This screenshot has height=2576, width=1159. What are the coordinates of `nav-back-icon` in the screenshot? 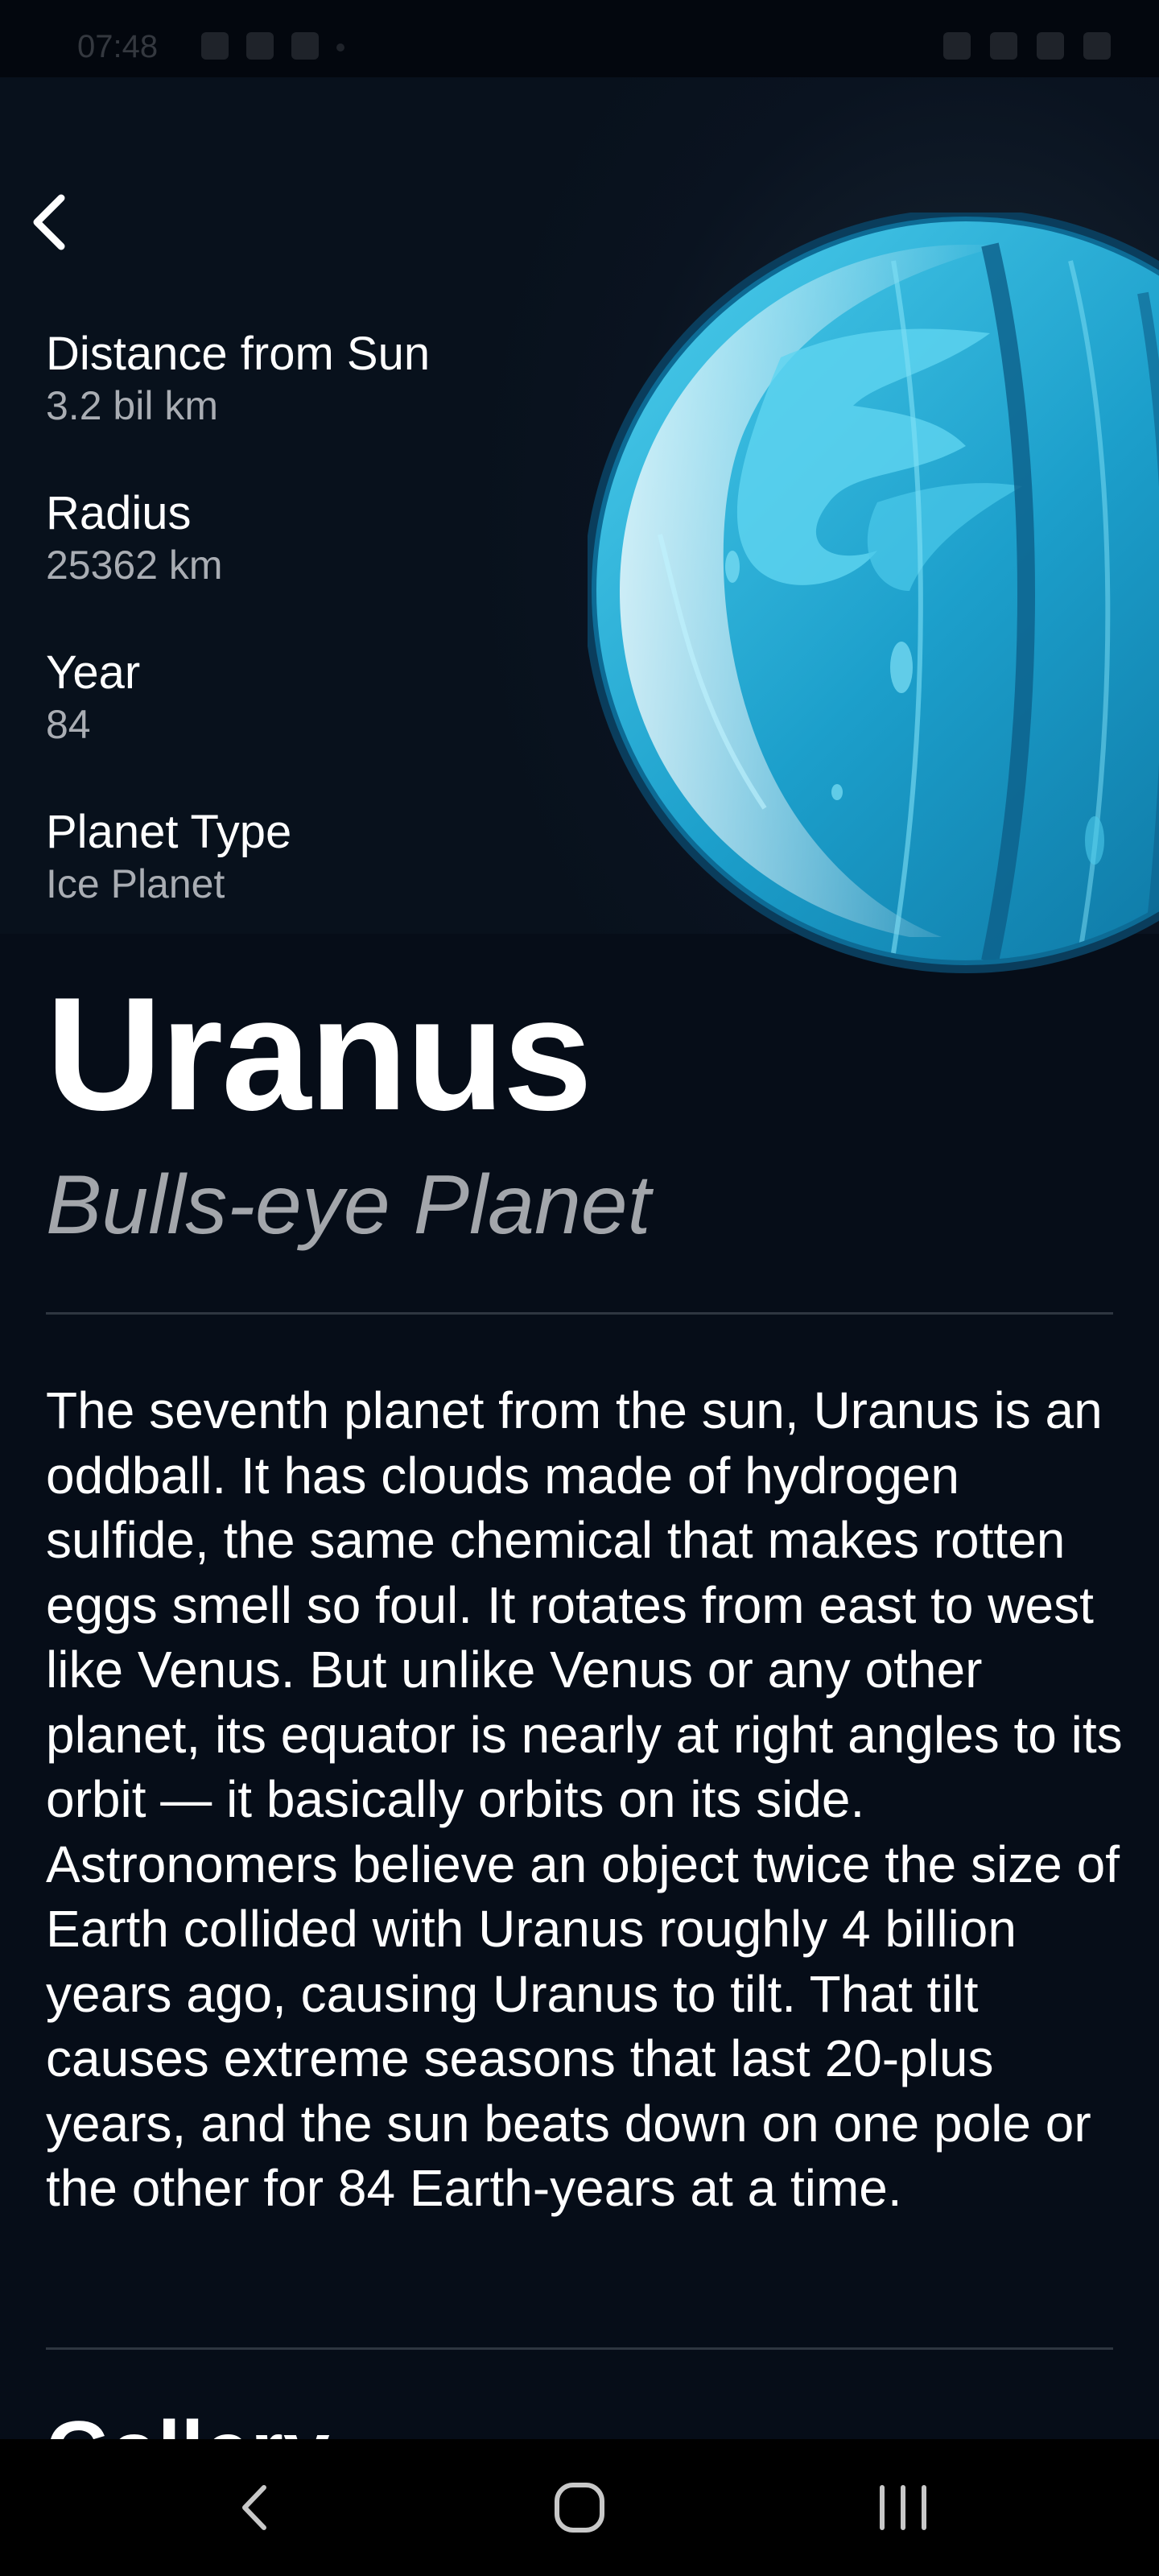 It's located at (254, 2507).